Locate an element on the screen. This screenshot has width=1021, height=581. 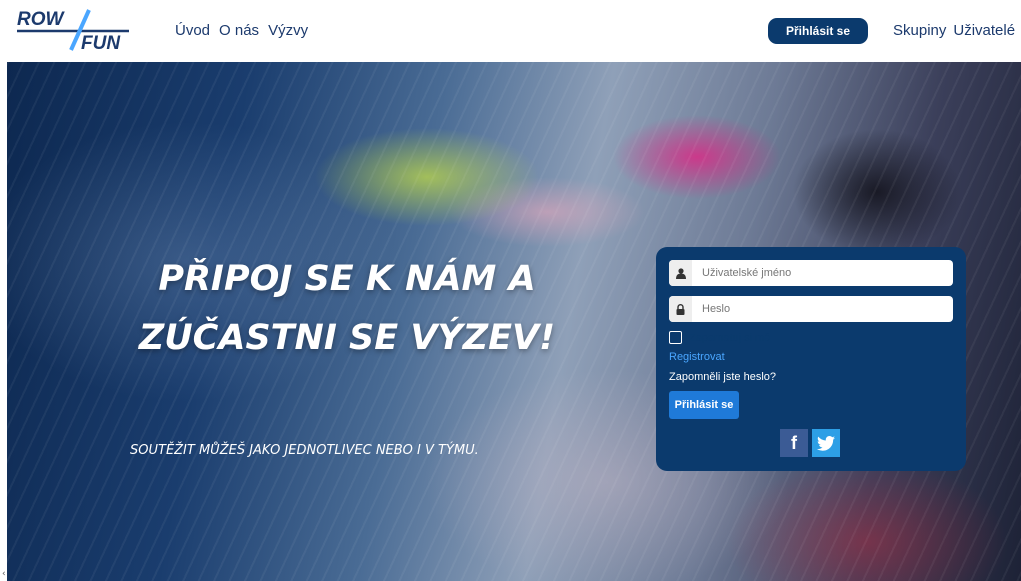
forgot-password-link: Zapomněli jste heslo? is located at coordinates (722, 377).